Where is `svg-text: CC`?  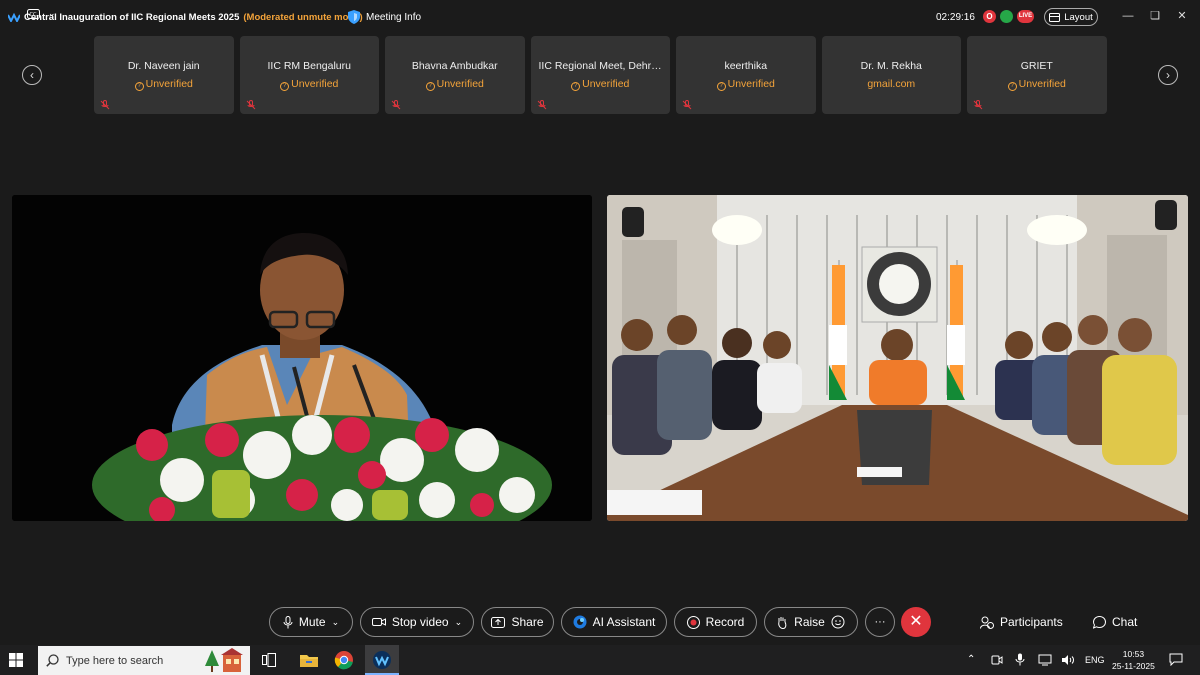 svg-text: CC is located at coordinates (33, 15).